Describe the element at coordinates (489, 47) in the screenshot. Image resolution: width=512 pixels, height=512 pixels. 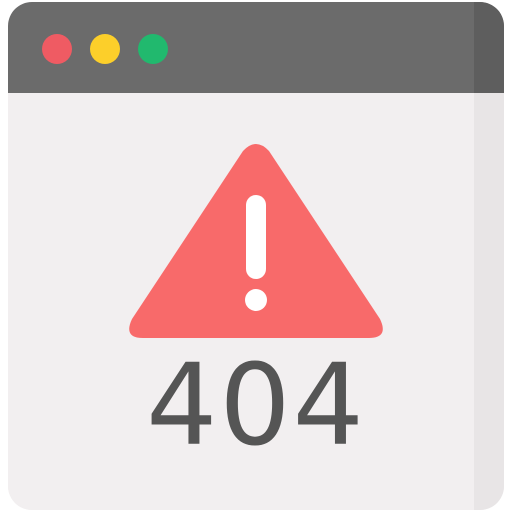
I see `titlebar-shade` at that location.